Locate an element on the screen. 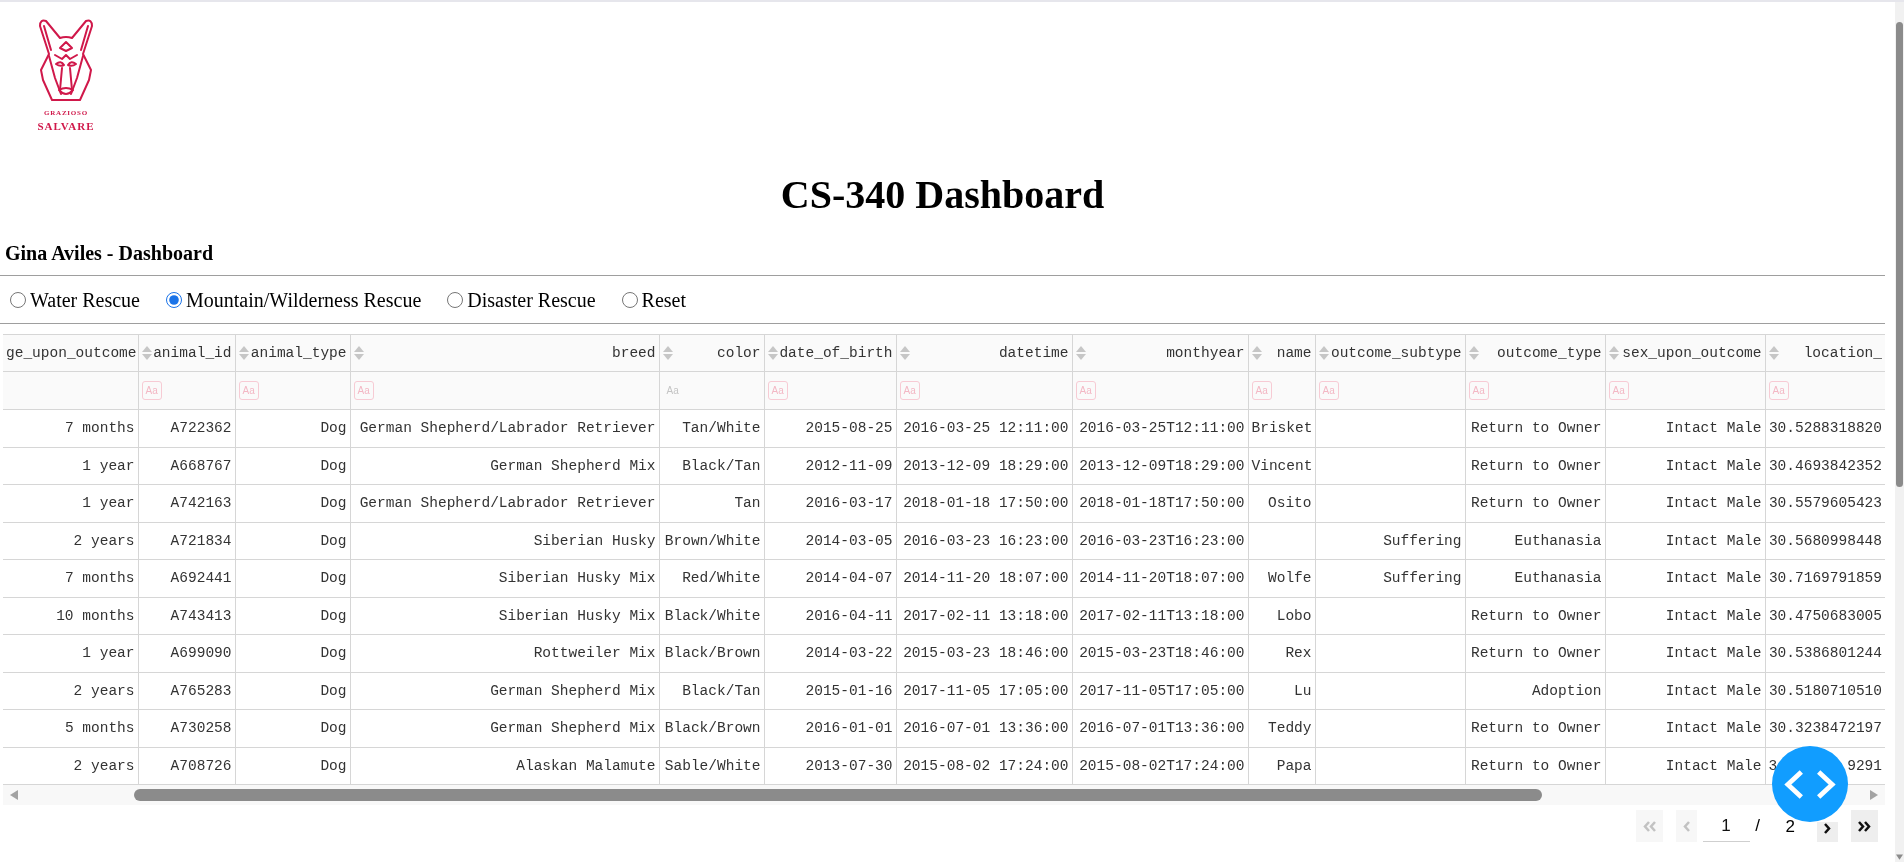  table-cell: 30.5579605423 is located at coordinates (1825, 503).